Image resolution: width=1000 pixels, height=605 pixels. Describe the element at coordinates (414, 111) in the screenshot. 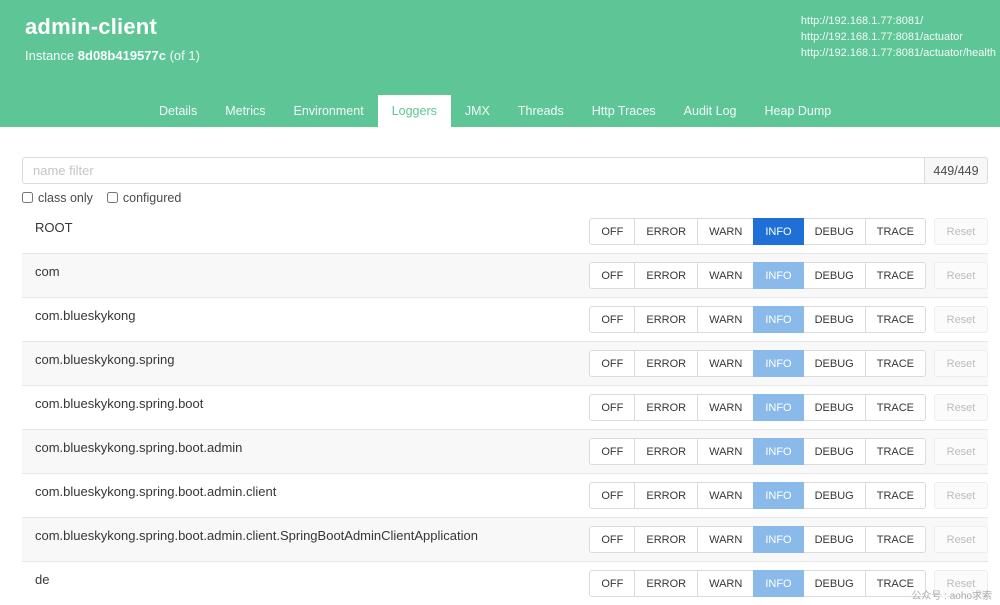

I see `tab-loggers: Loggers` at that location.